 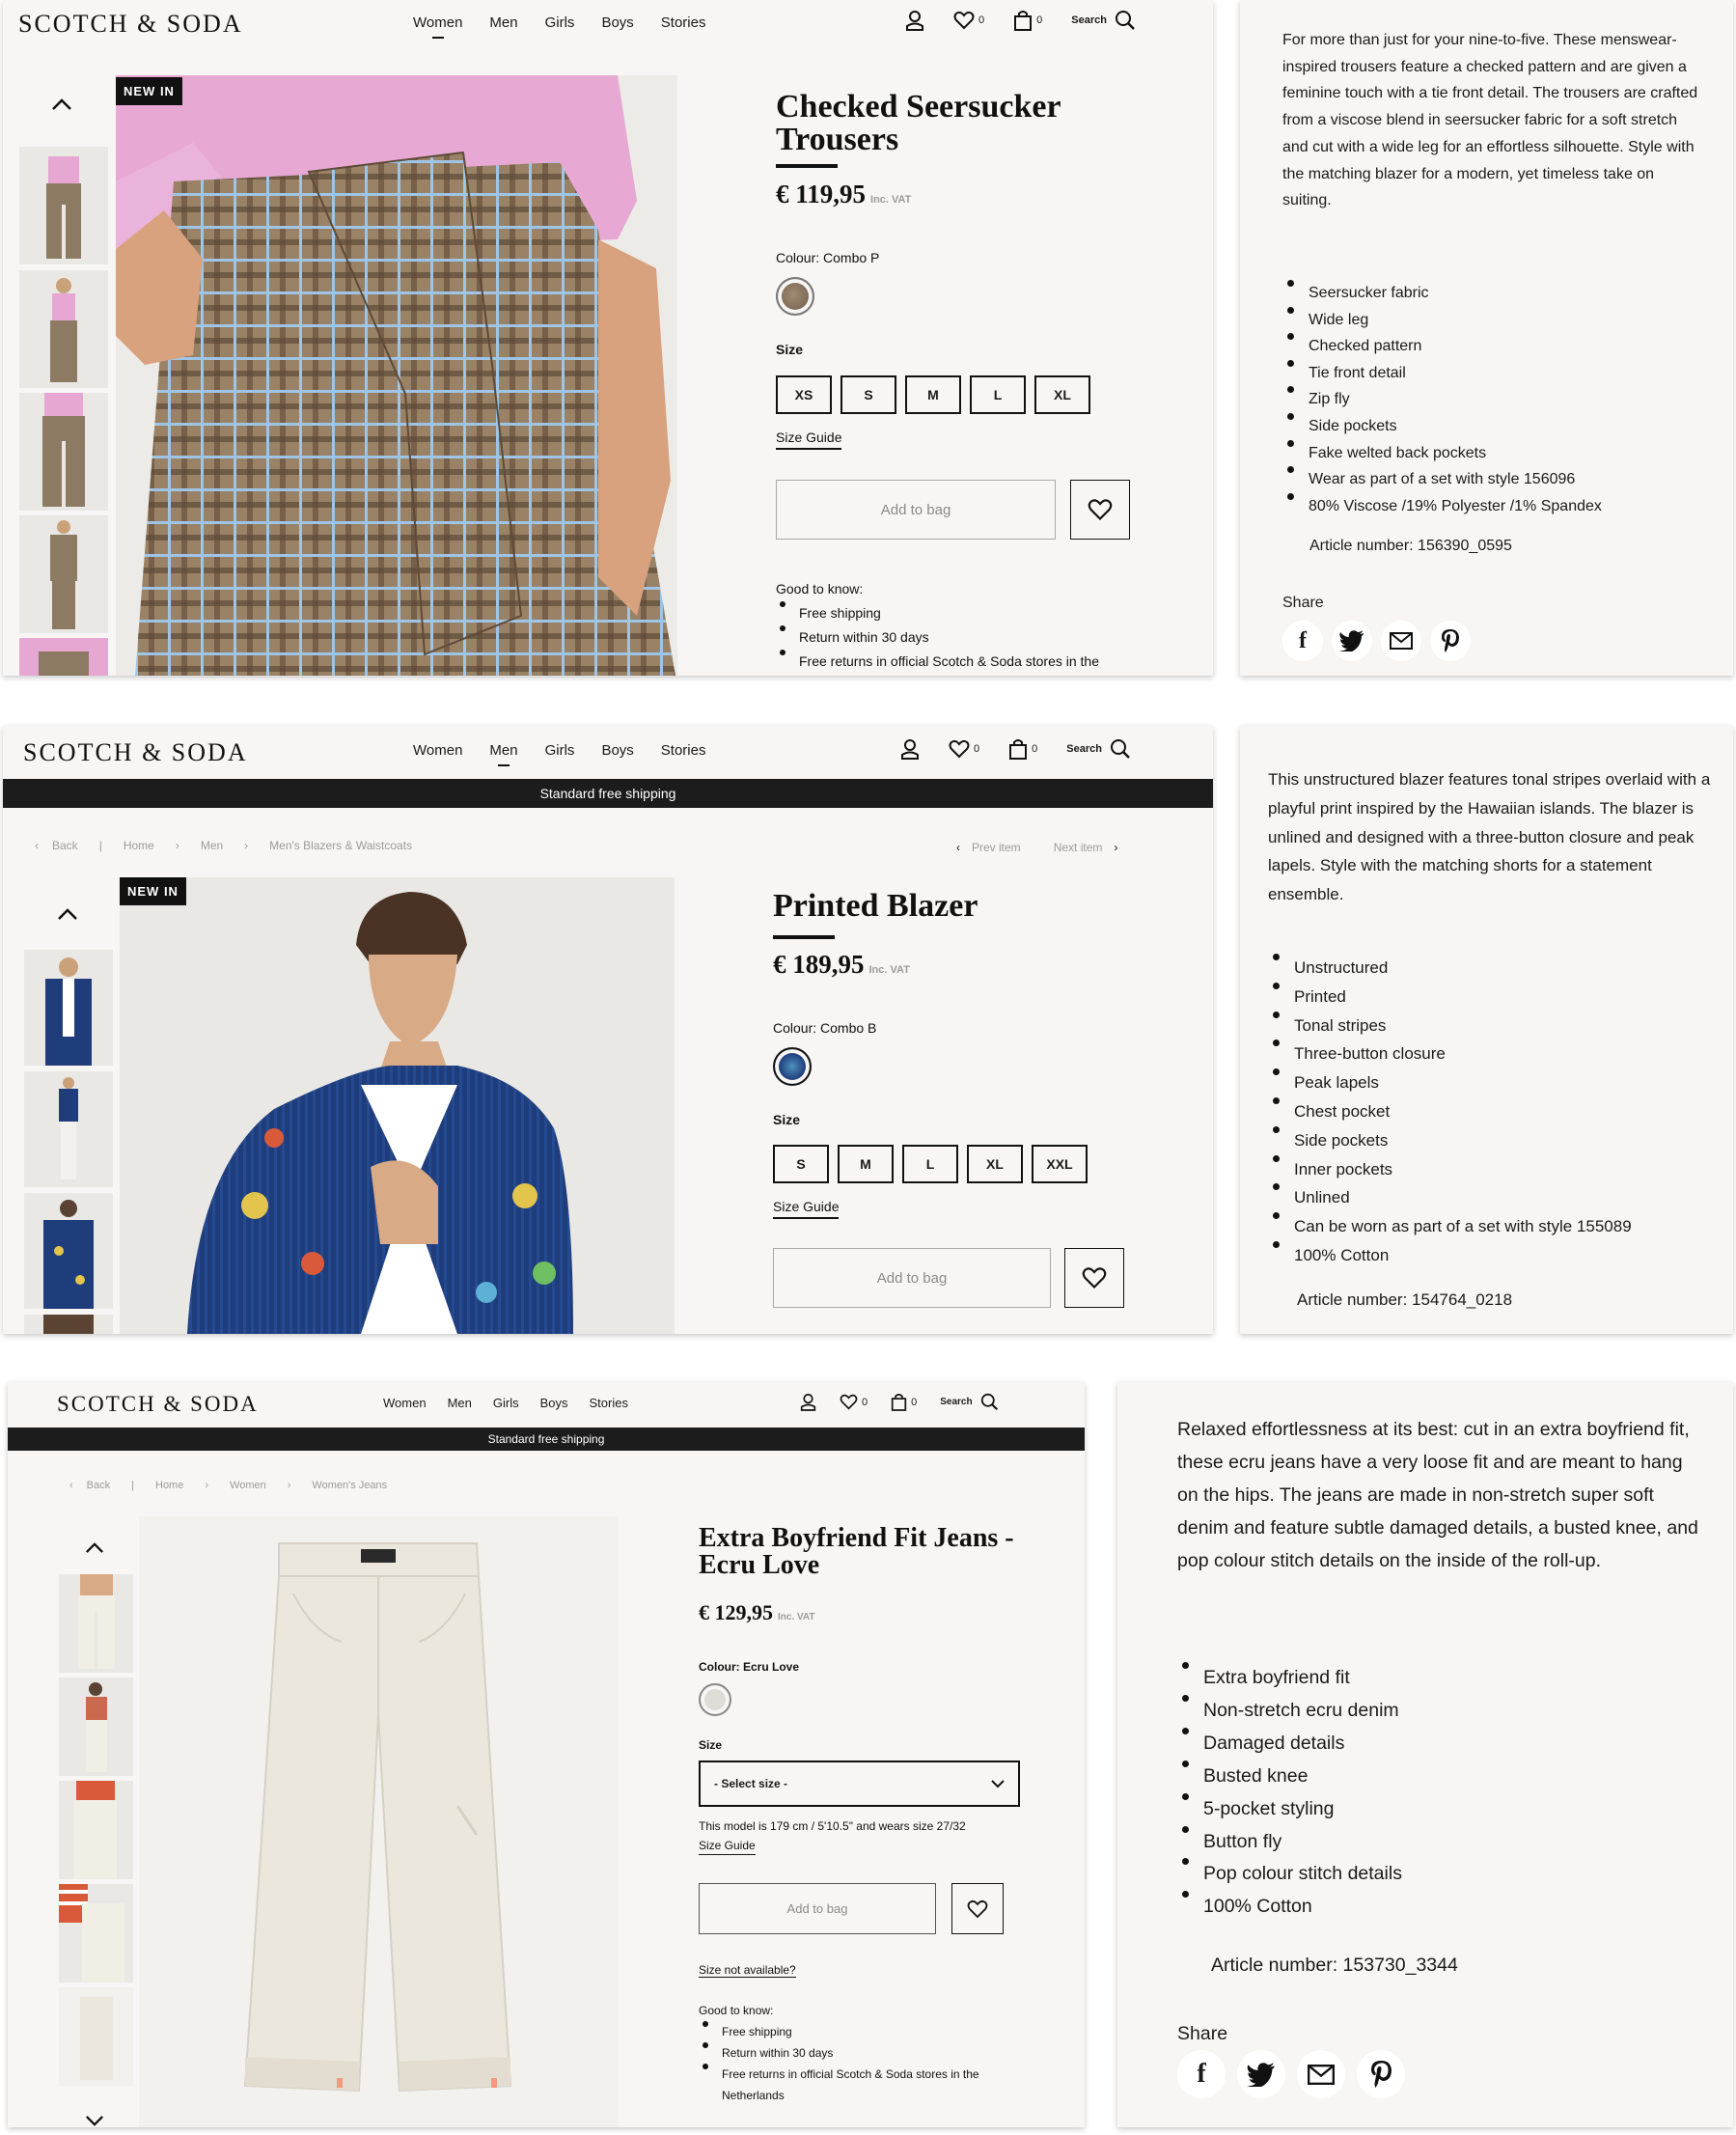 What do you see at coordinates (212, 846) in the screenshot?
I see `breadcrumb-men: Men` at bounding box center [212, 846].